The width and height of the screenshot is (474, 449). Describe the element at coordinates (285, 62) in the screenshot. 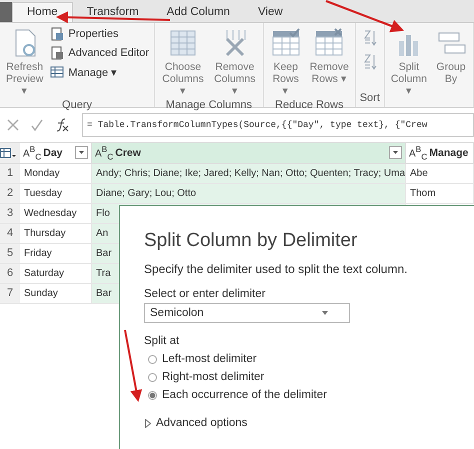

I see `ribbon-button: Keep Rows ▾` at that location.